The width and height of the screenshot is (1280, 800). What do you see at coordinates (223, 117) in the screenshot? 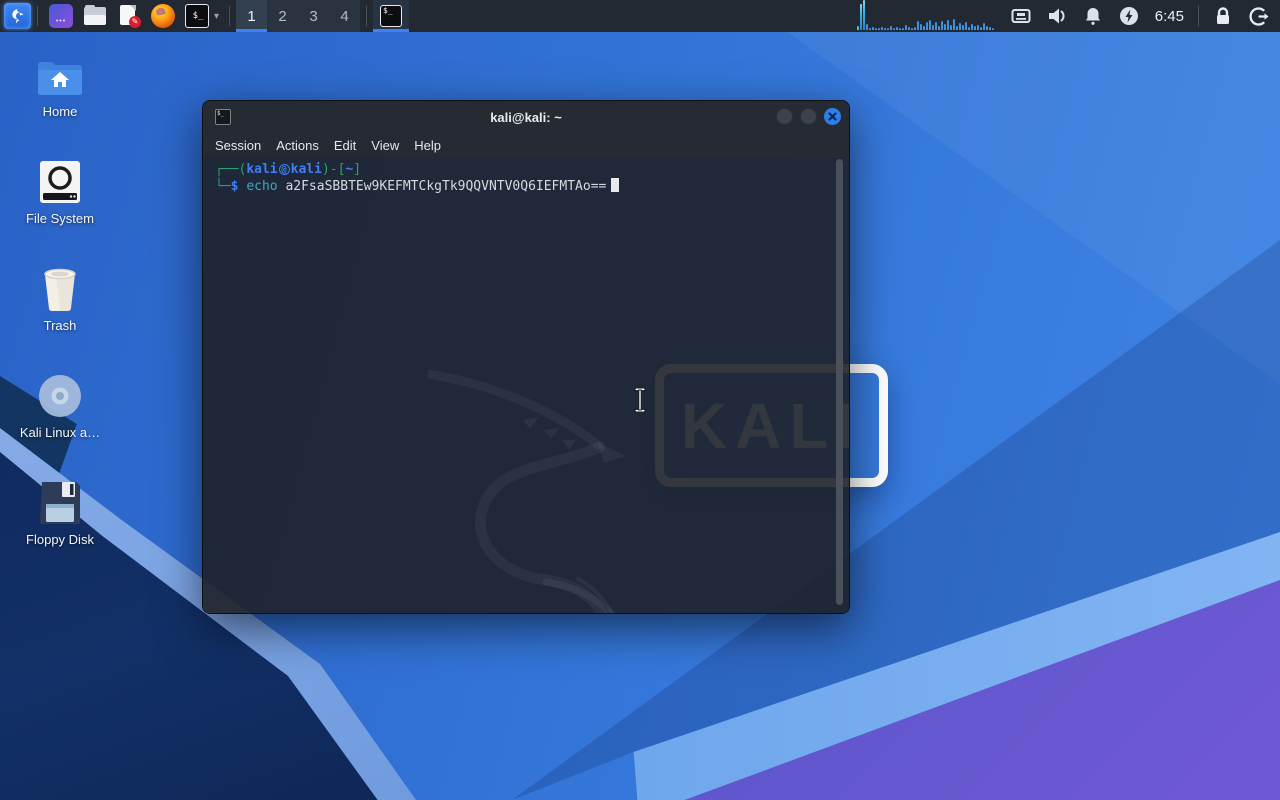
I see `terminal-window-icon: $_` at bounding box center [223, 117].